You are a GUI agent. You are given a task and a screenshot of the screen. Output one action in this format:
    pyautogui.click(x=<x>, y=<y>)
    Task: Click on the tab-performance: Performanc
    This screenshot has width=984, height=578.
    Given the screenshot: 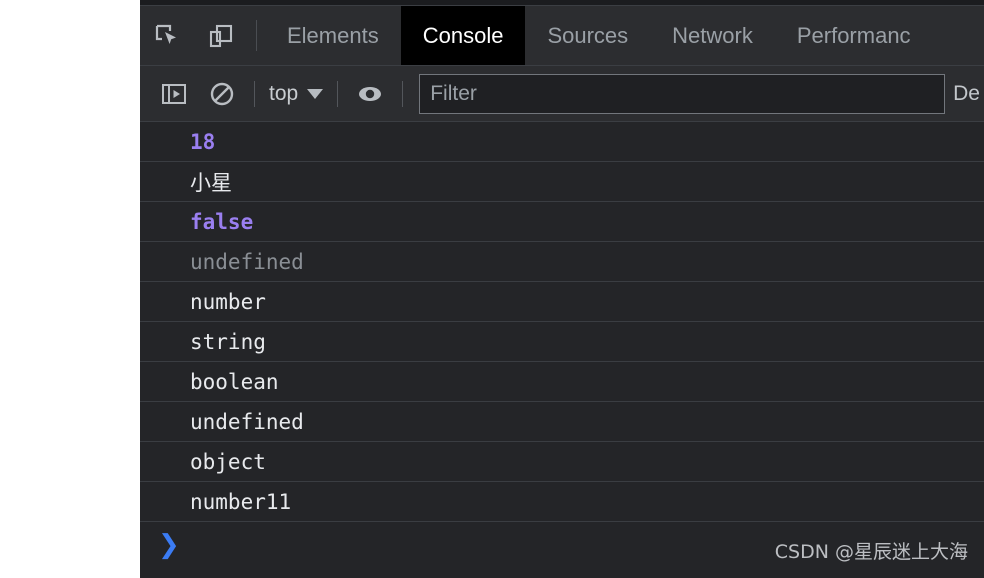 What is the action you would take?
    pyautogui.click(x=854, y=35)
    